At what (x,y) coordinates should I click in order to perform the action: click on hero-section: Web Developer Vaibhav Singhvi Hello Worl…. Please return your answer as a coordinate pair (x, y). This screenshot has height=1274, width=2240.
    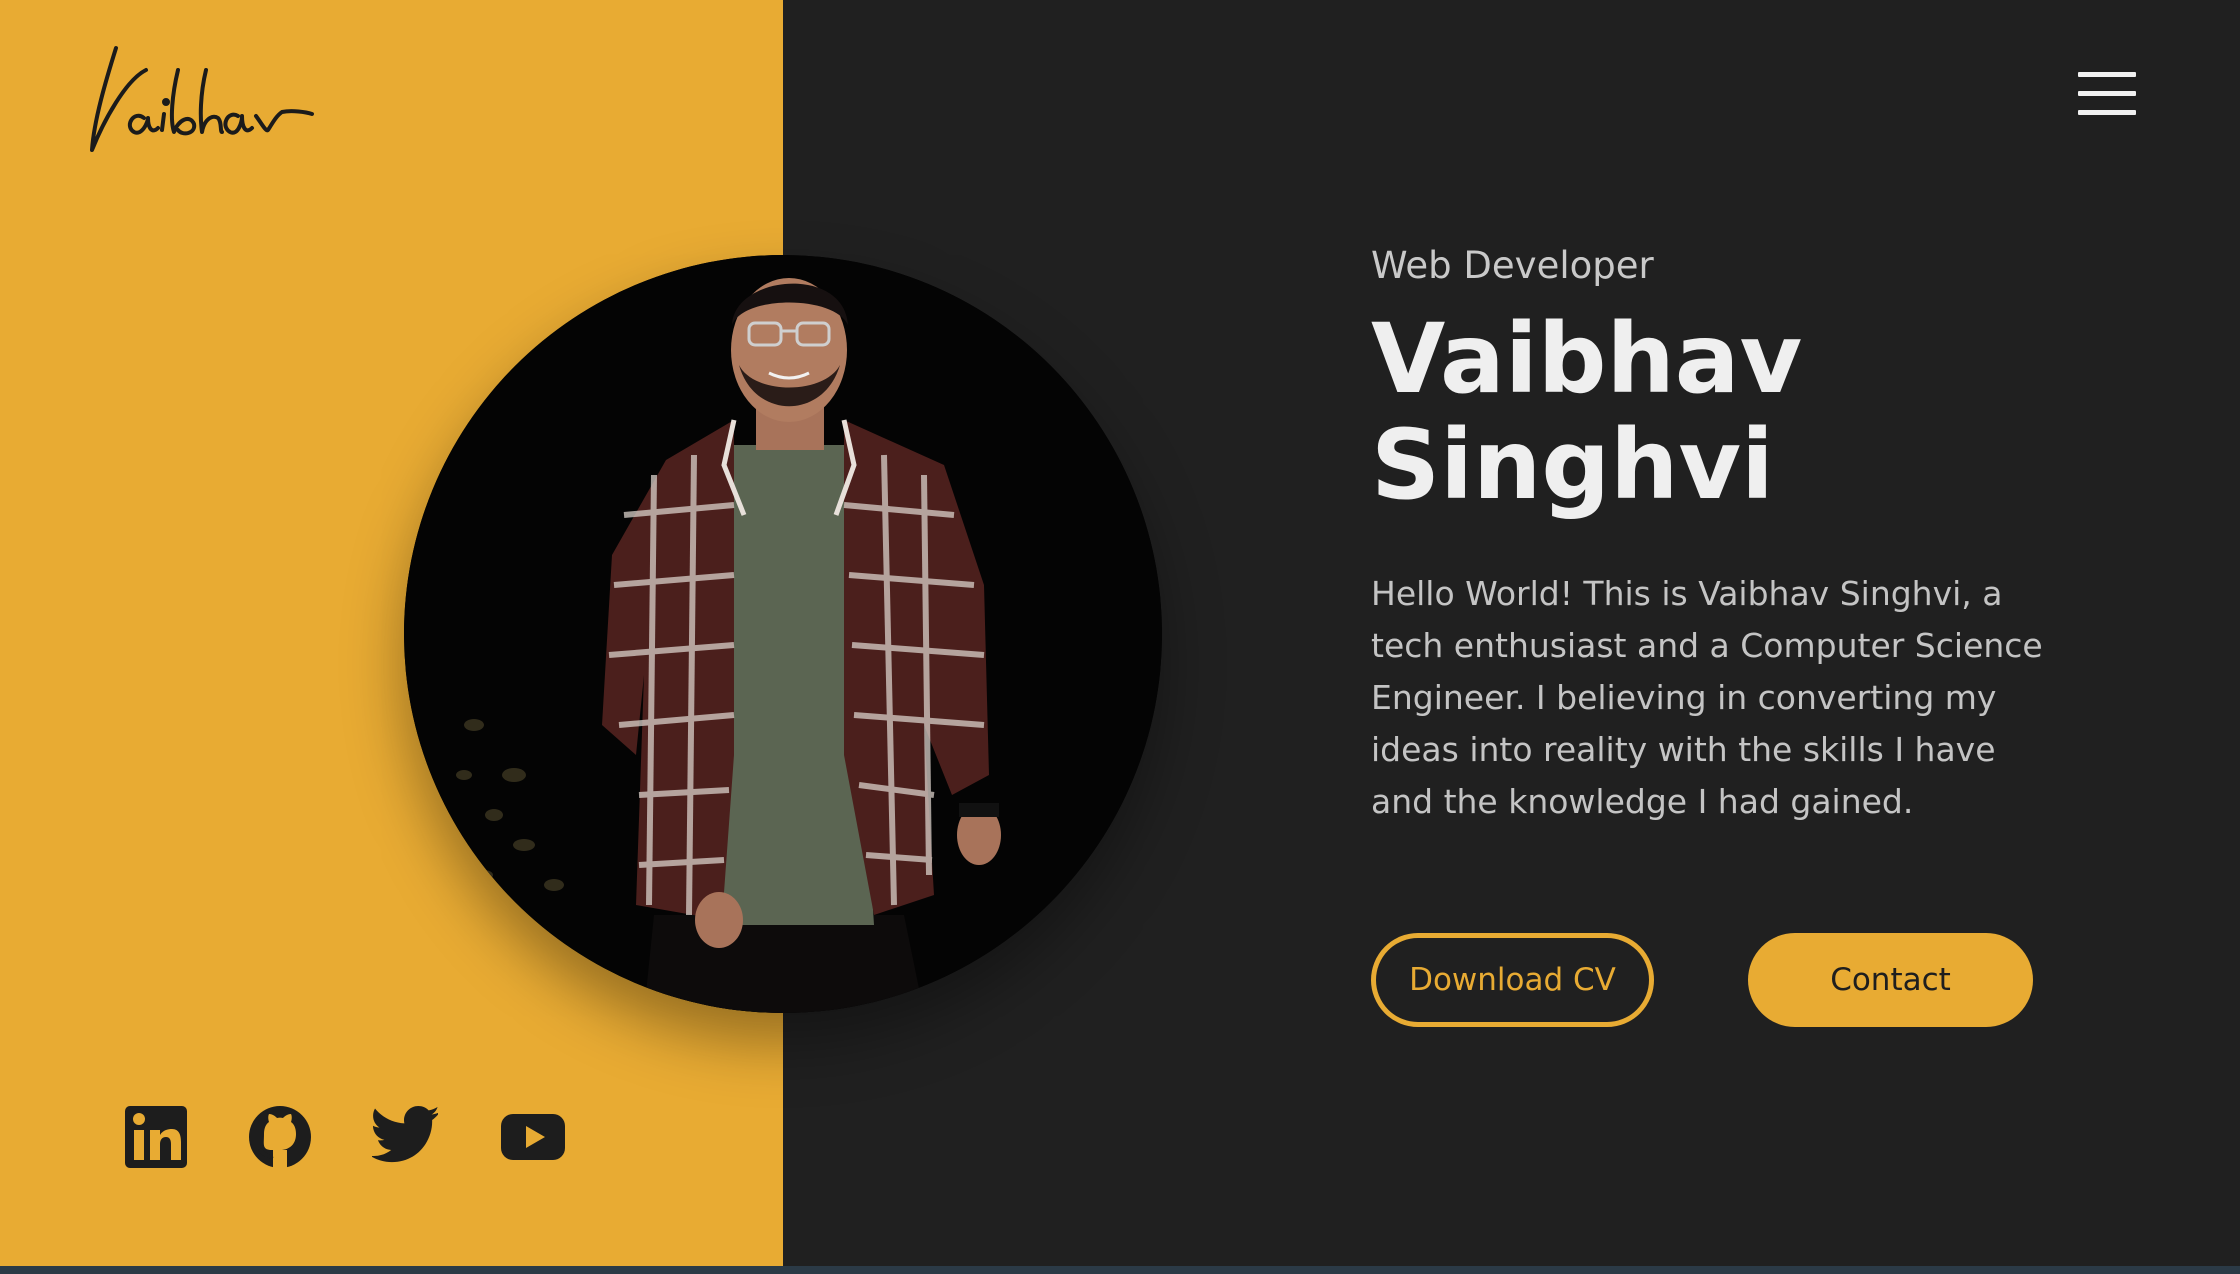
    Looking at the image, I should click on (1711, 534).